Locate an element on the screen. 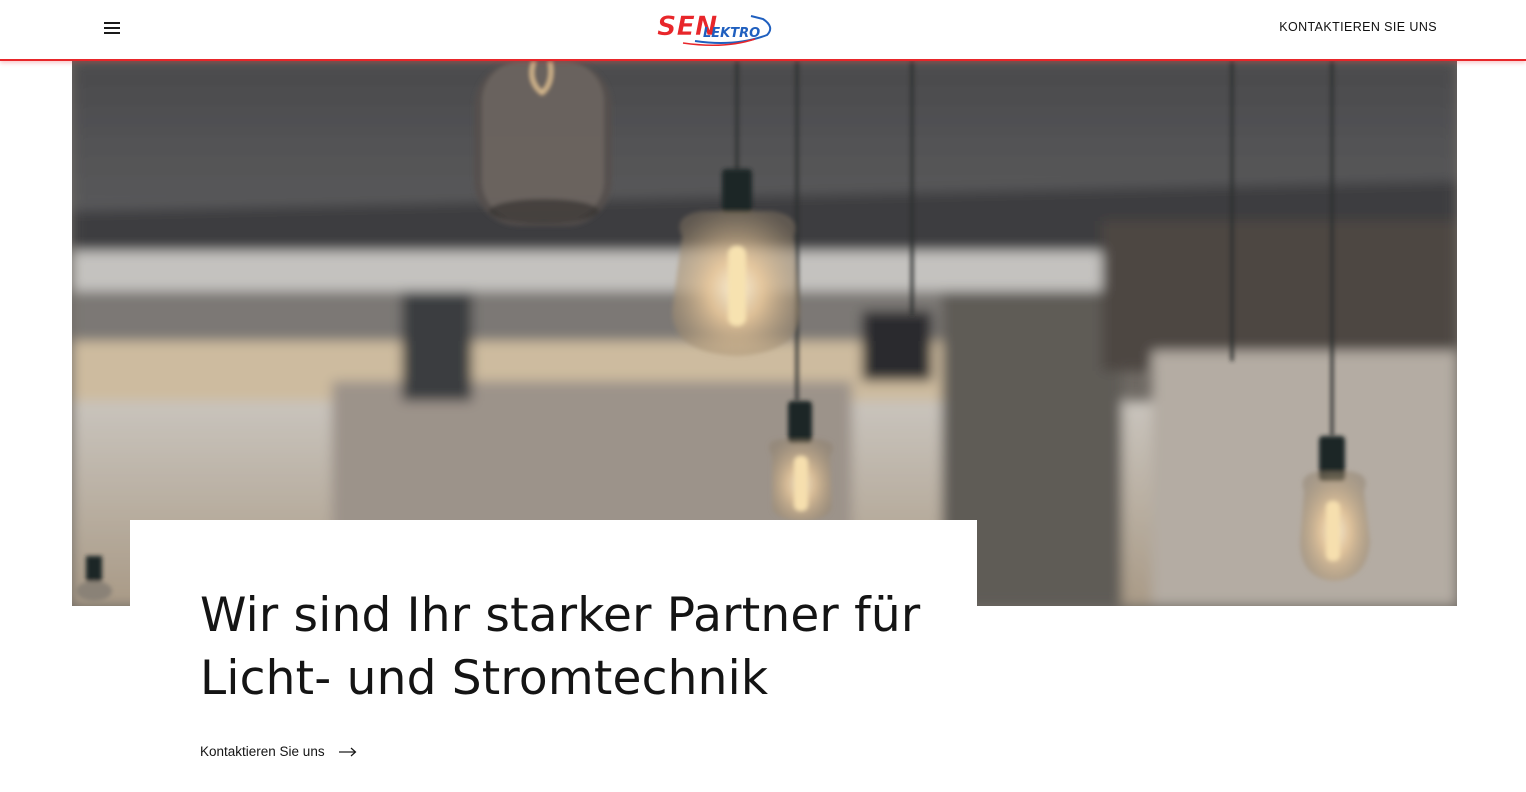 This screenshot has height=792, width=1526. site-logo: SEN LEKTRO is located at coordinates (715, 27).